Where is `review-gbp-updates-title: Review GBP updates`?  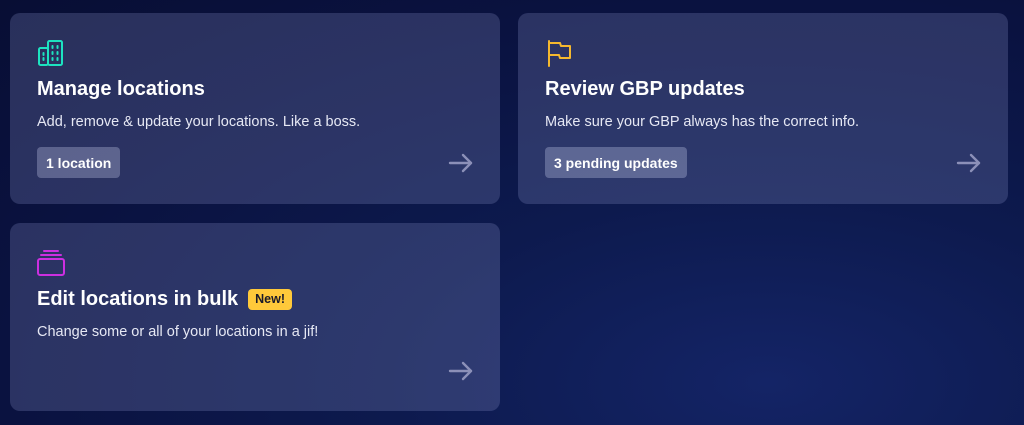 review-gbp-updates-title: Review GBP updates is located at coordinates (645, 89).